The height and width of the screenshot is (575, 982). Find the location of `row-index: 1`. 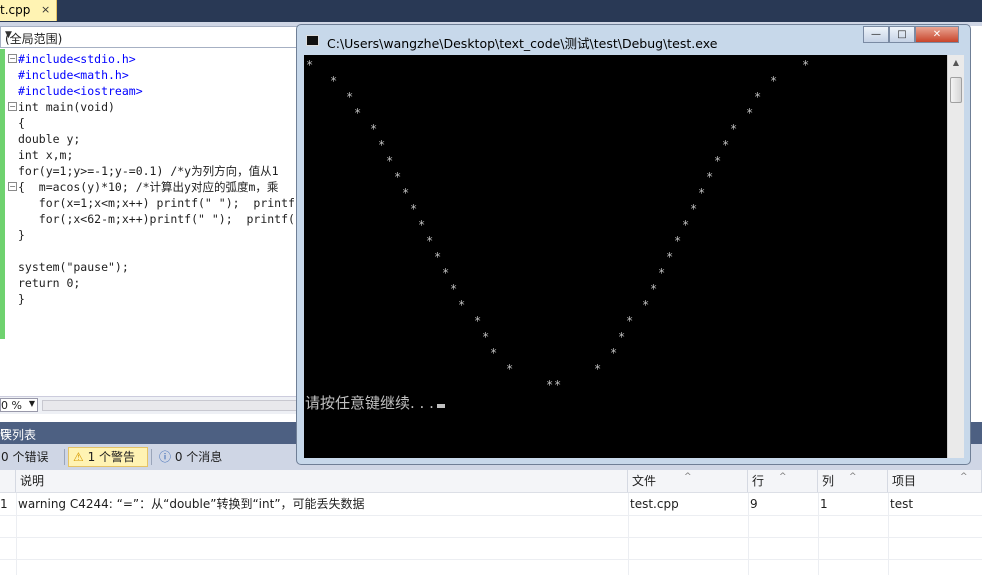

row-index: 1 is located at coordinates (4, 504).